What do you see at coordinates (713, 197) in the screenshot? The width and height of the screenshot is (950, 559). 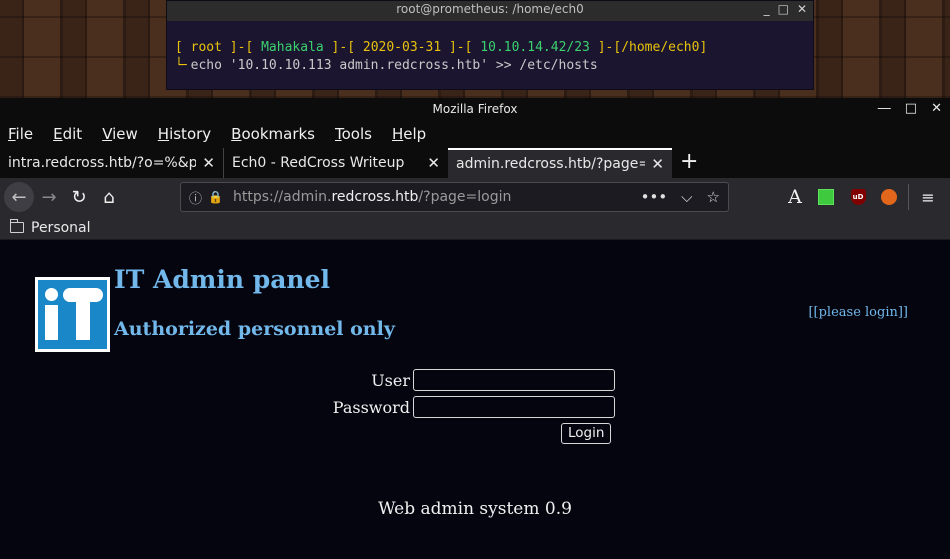 I see `bookmark-star-icon: ☆` at bounding box center [713, 197].